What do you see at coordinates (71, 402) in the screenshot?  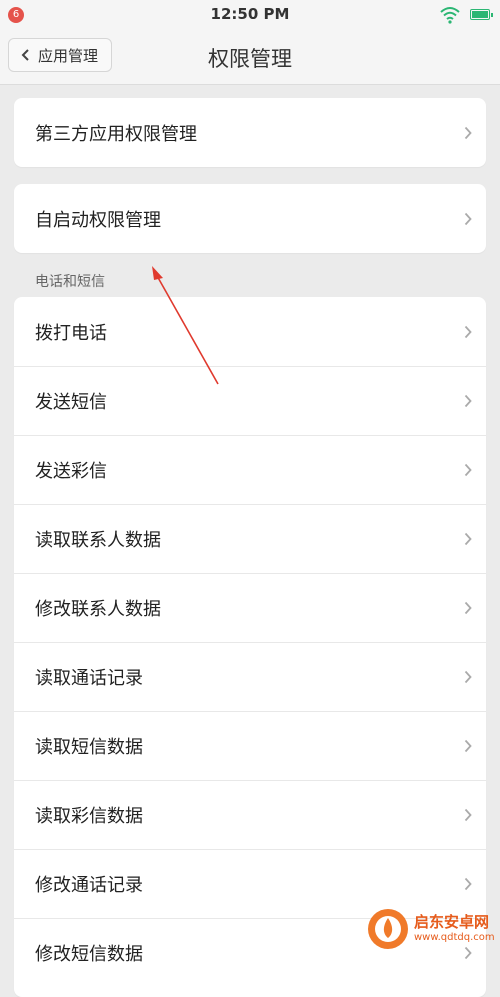 I see `list-item-label: 发送短信` at bounding box center [71, 402].